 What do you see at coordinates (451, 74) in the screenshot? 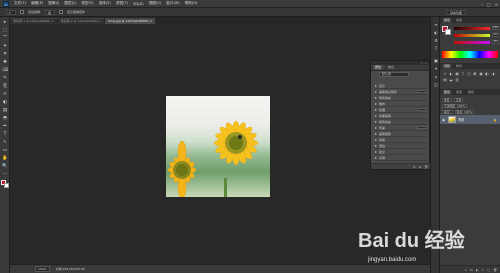
I see `levels-icon: ◐` at bounding box center [451, 74].